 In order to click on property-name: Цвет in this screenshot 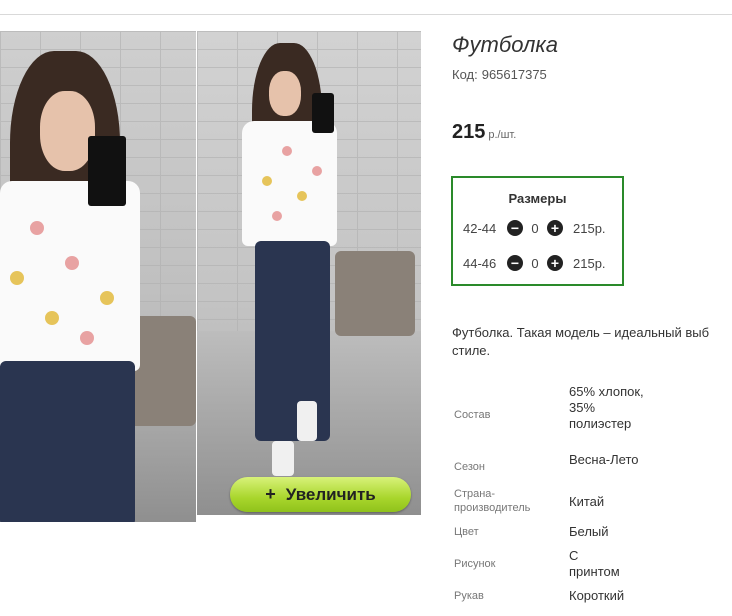, I will do `click(466, 532)`.